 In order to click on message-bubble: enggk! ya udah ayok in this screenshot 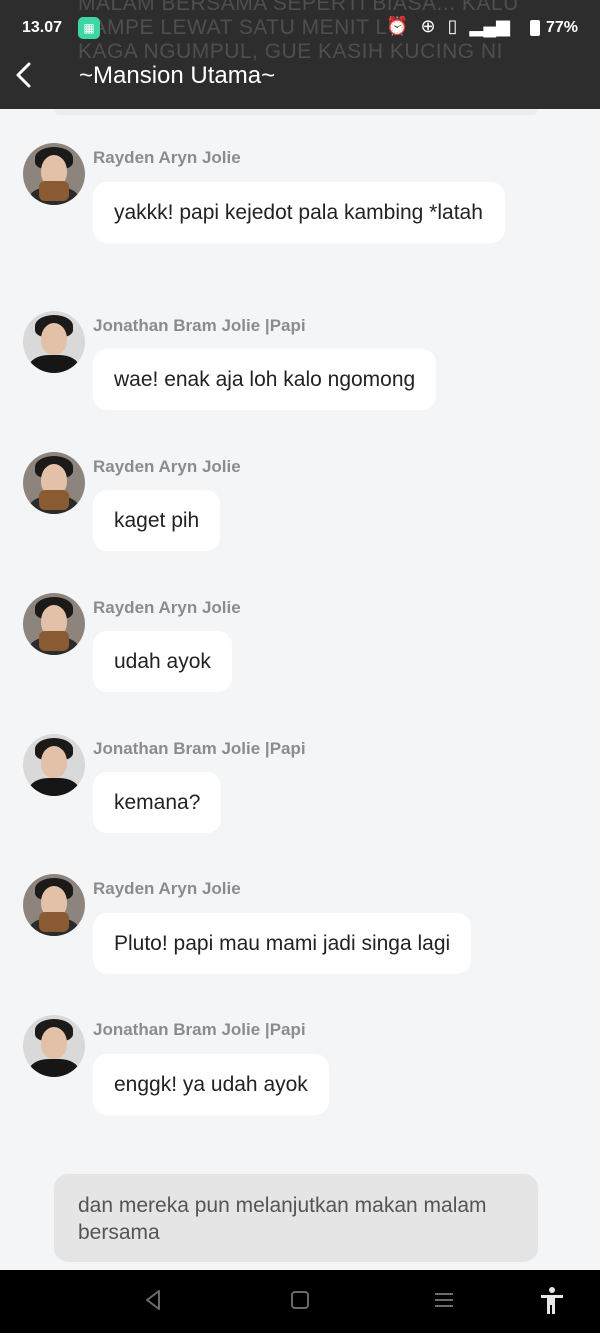, I will do `click(211, 1084)`.